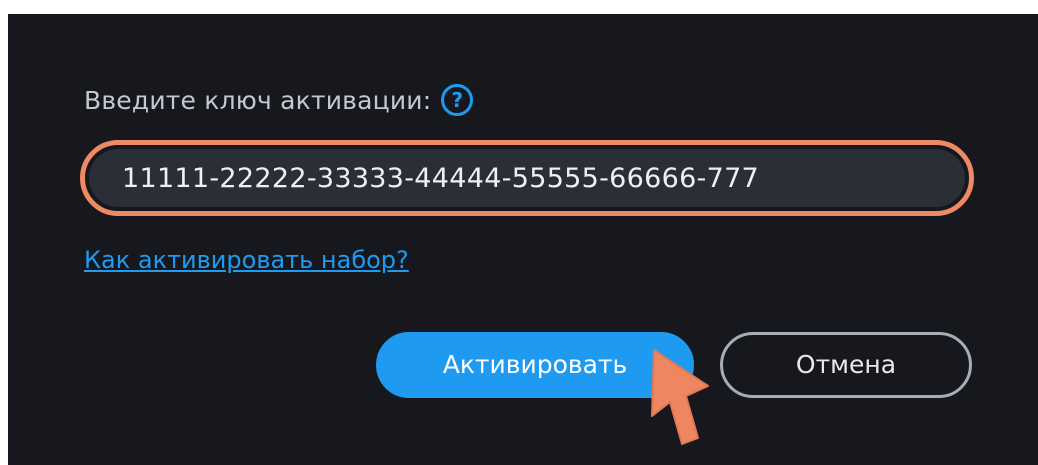 This screenshot has height=465, width=1038. I want to click on cancel-button: Отмена, so click(846, 365).